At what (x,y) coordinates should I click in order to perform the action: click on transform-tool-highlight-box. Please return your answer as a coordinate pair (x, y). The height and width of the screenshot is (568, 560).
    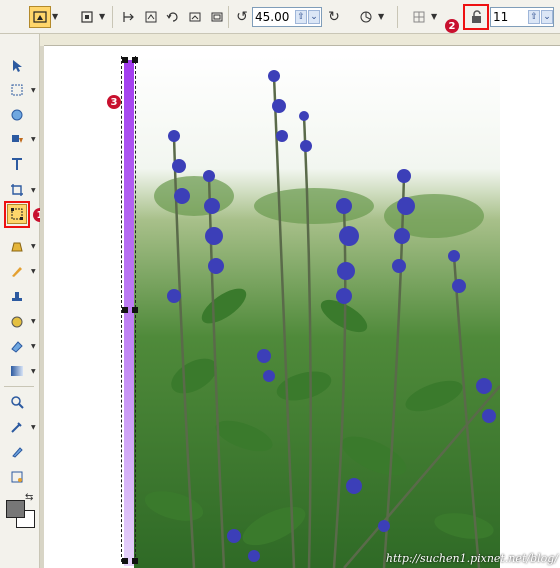
    Looking at the image, I should click on (17, 214).